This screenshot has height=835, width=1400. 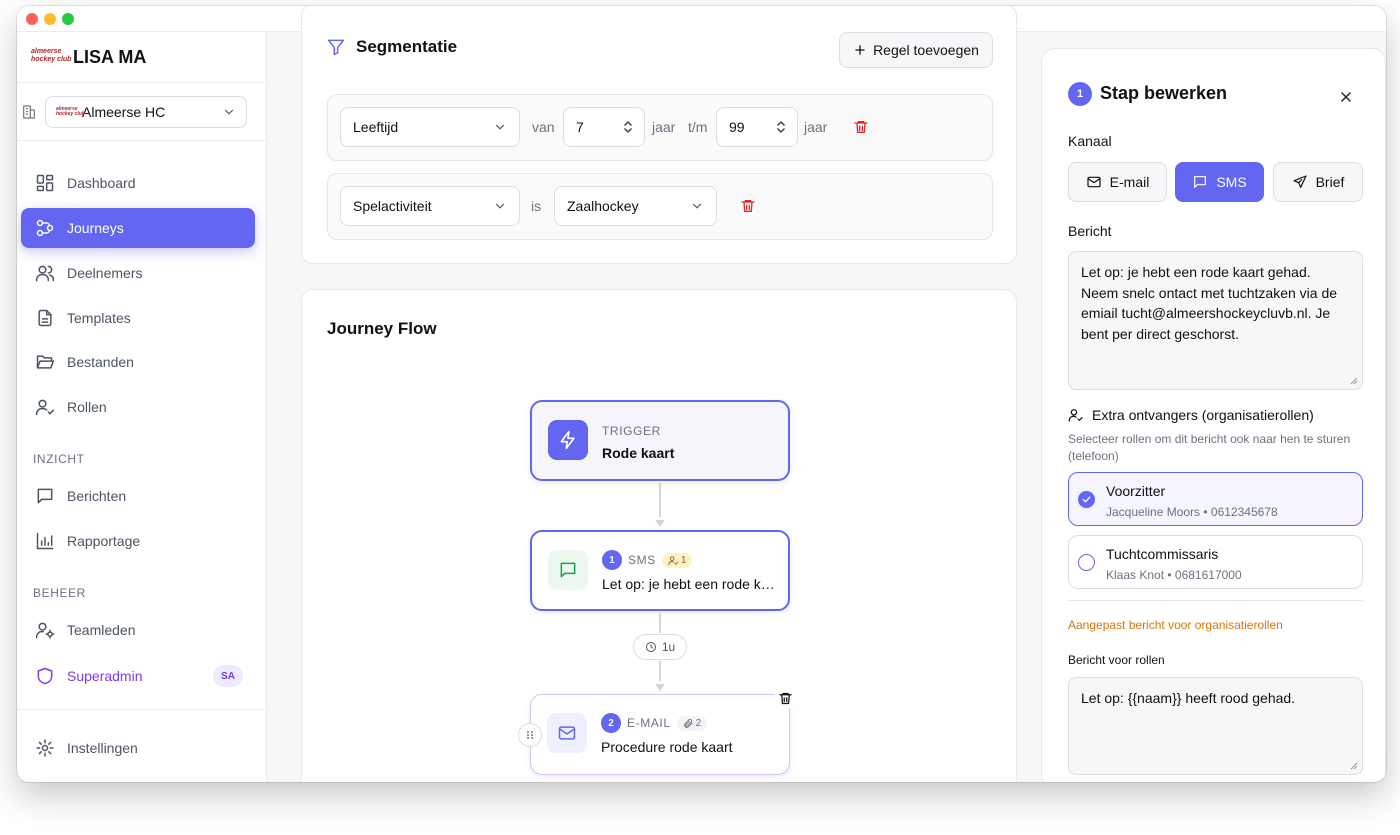 What do you see at coordinates (138, 748) in the screenshot?
I see `nav-instellingen: Instellingen` at bounding box center [138, 748].